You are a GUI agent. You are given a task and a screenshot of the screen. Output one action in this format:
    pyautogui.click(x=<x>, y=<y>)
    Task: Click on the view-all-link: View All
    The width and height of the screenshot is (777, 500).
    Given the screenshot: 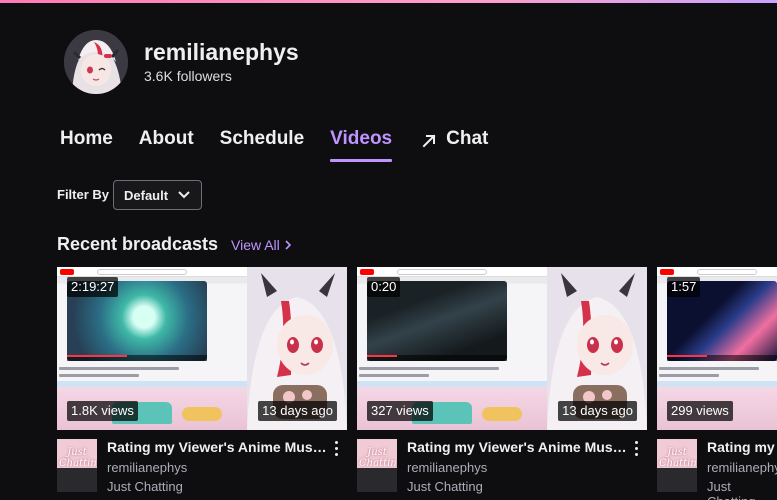 What is the action you would take?
    pyautogui.click(x=261, y=245)
    